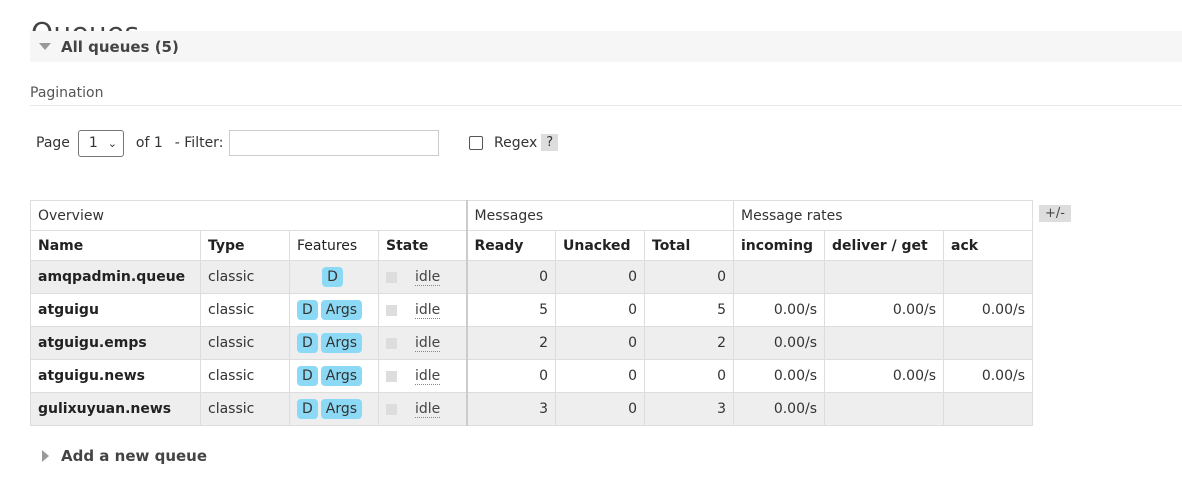 The width and height of the screenshot is (1182, 482). Describe the element at coordinates (689, 343) in the screenshot. I see `queue-total: 2` at that location.